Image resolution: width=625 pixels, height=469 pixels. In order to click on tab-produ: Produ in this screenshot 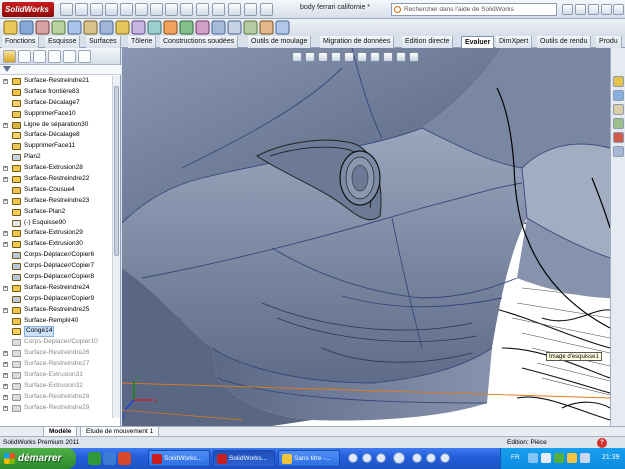, I will do `click(609, 42)`.